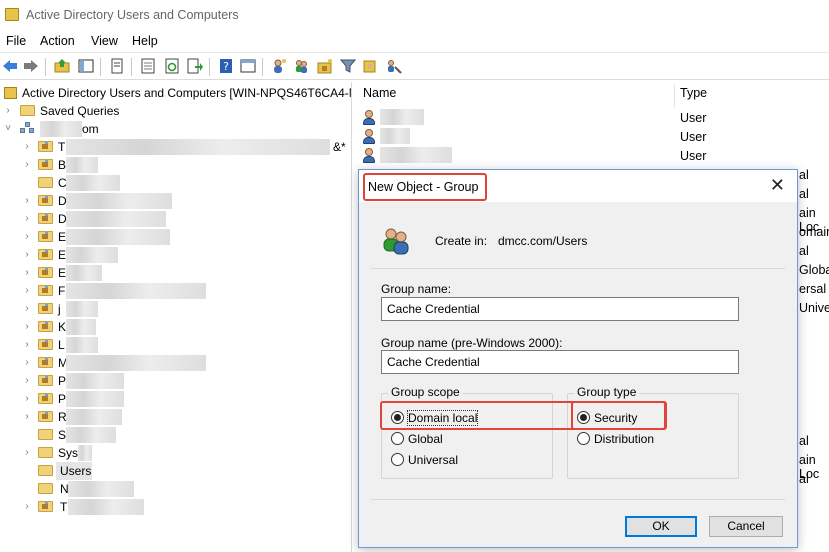  What do you see at coordinates (16, 41) in the screenshot?
I see `menu-file: File` at bounding box center [16, 41].